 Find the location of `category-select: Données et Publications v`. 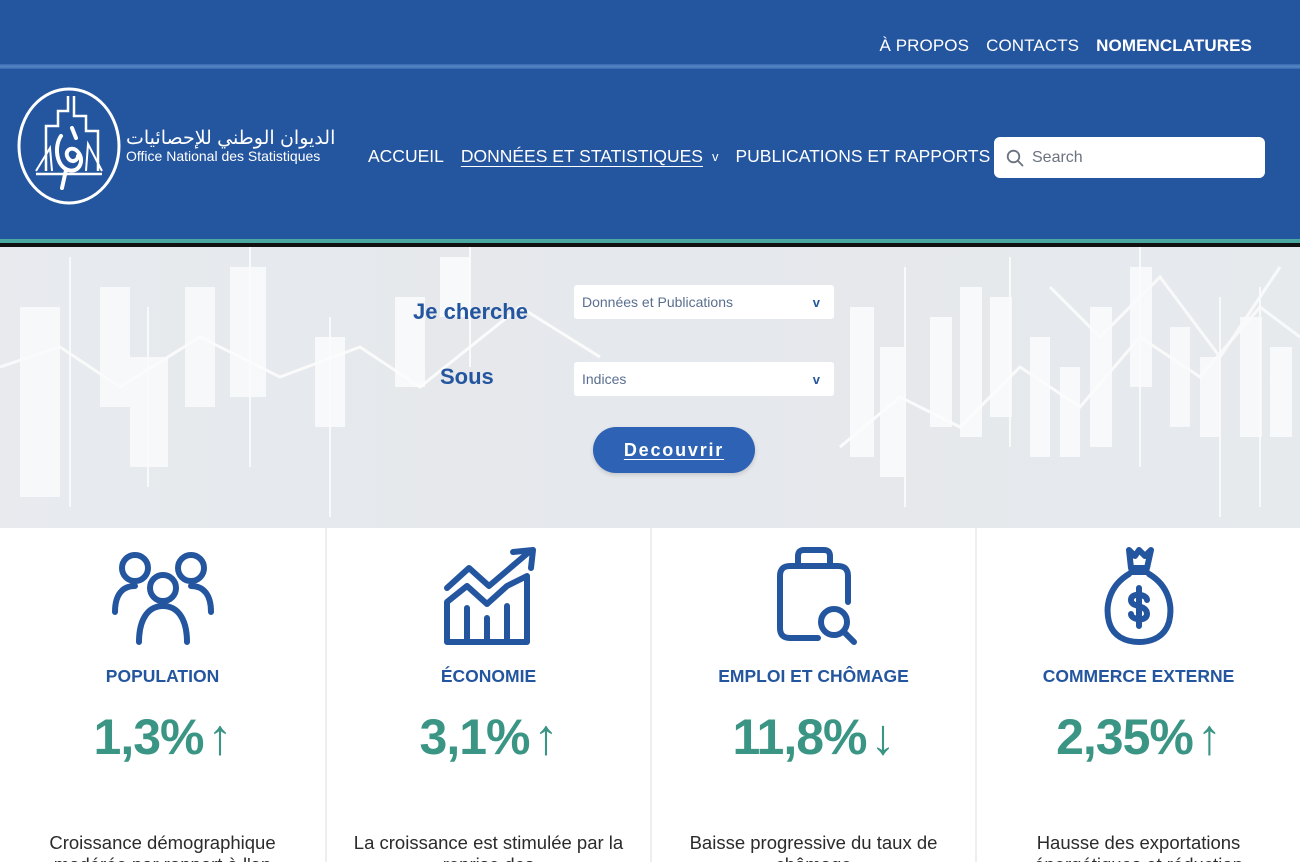

category-select: Données et Publications v is located at coordinates (704, 302).